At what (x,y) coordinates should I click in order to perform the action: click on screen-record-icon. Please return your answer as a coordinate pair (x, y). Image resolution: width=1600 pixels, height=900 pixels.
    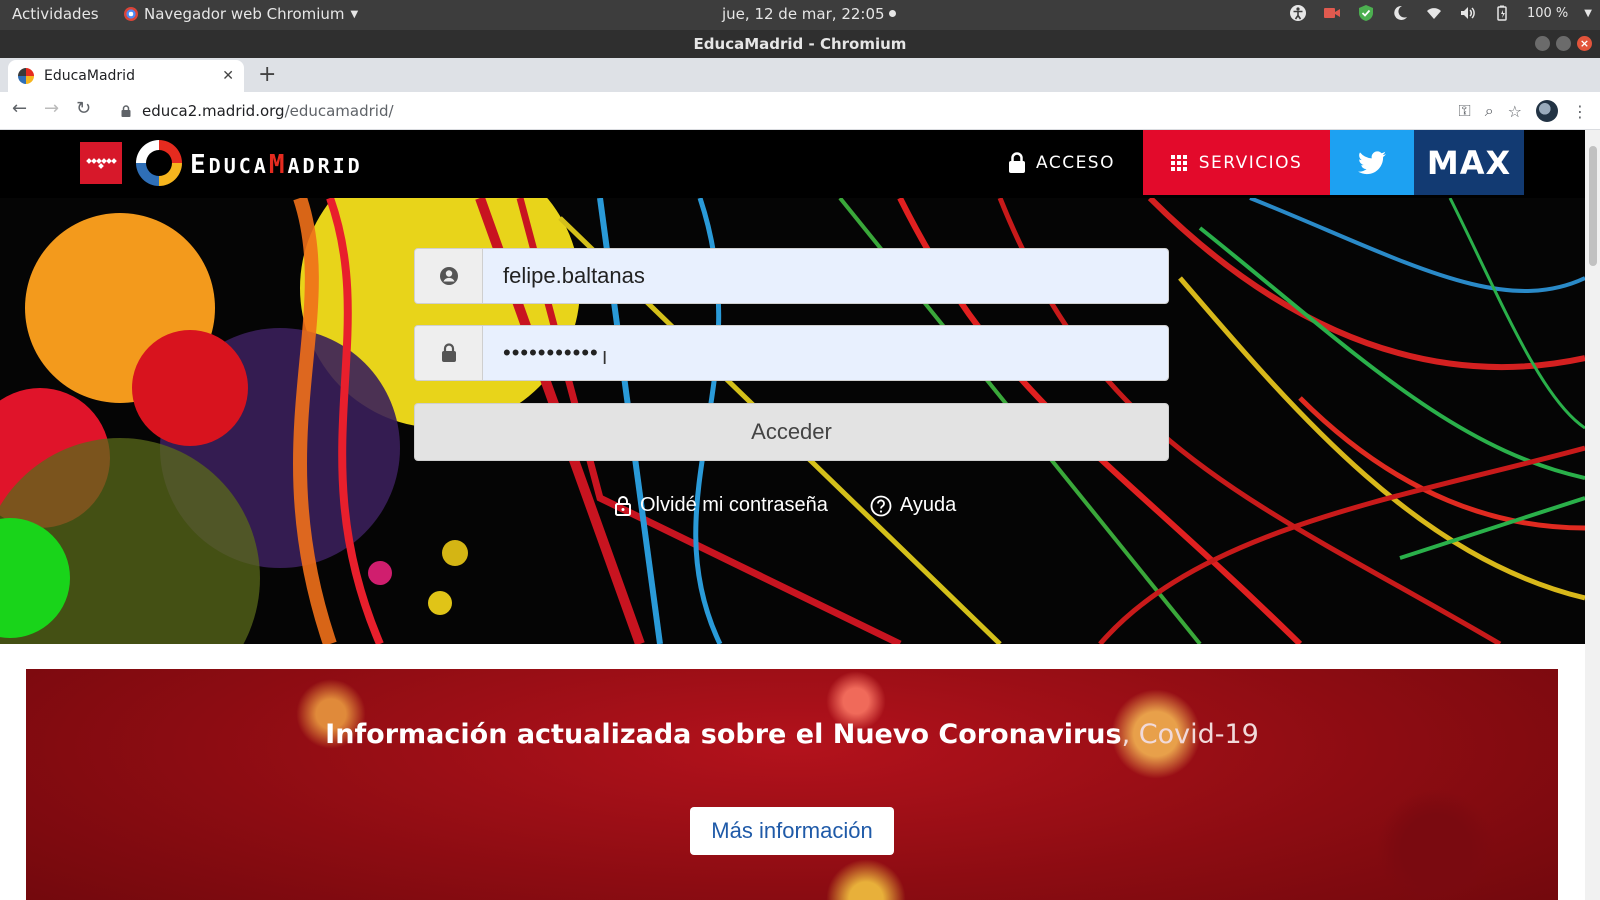
    Looking at the image, I should click on (1332, 13).